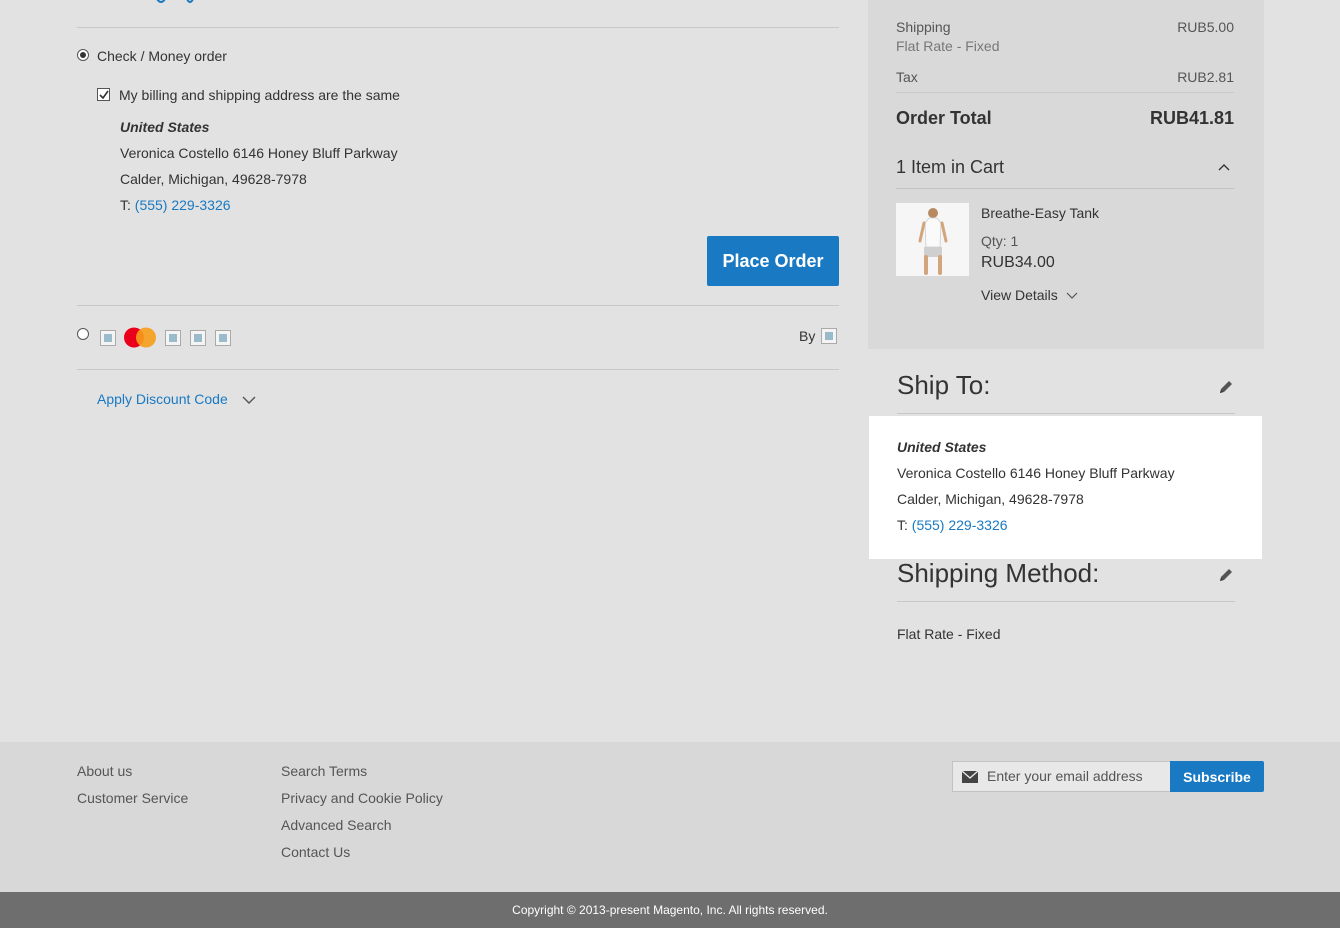 Image resolution: width=1340 pixels, height=928 pixels. What do you see at coordinates (1066, 601) in the screenshot?
I see `shipping-method-divider` at bounding box center [1066, 601].